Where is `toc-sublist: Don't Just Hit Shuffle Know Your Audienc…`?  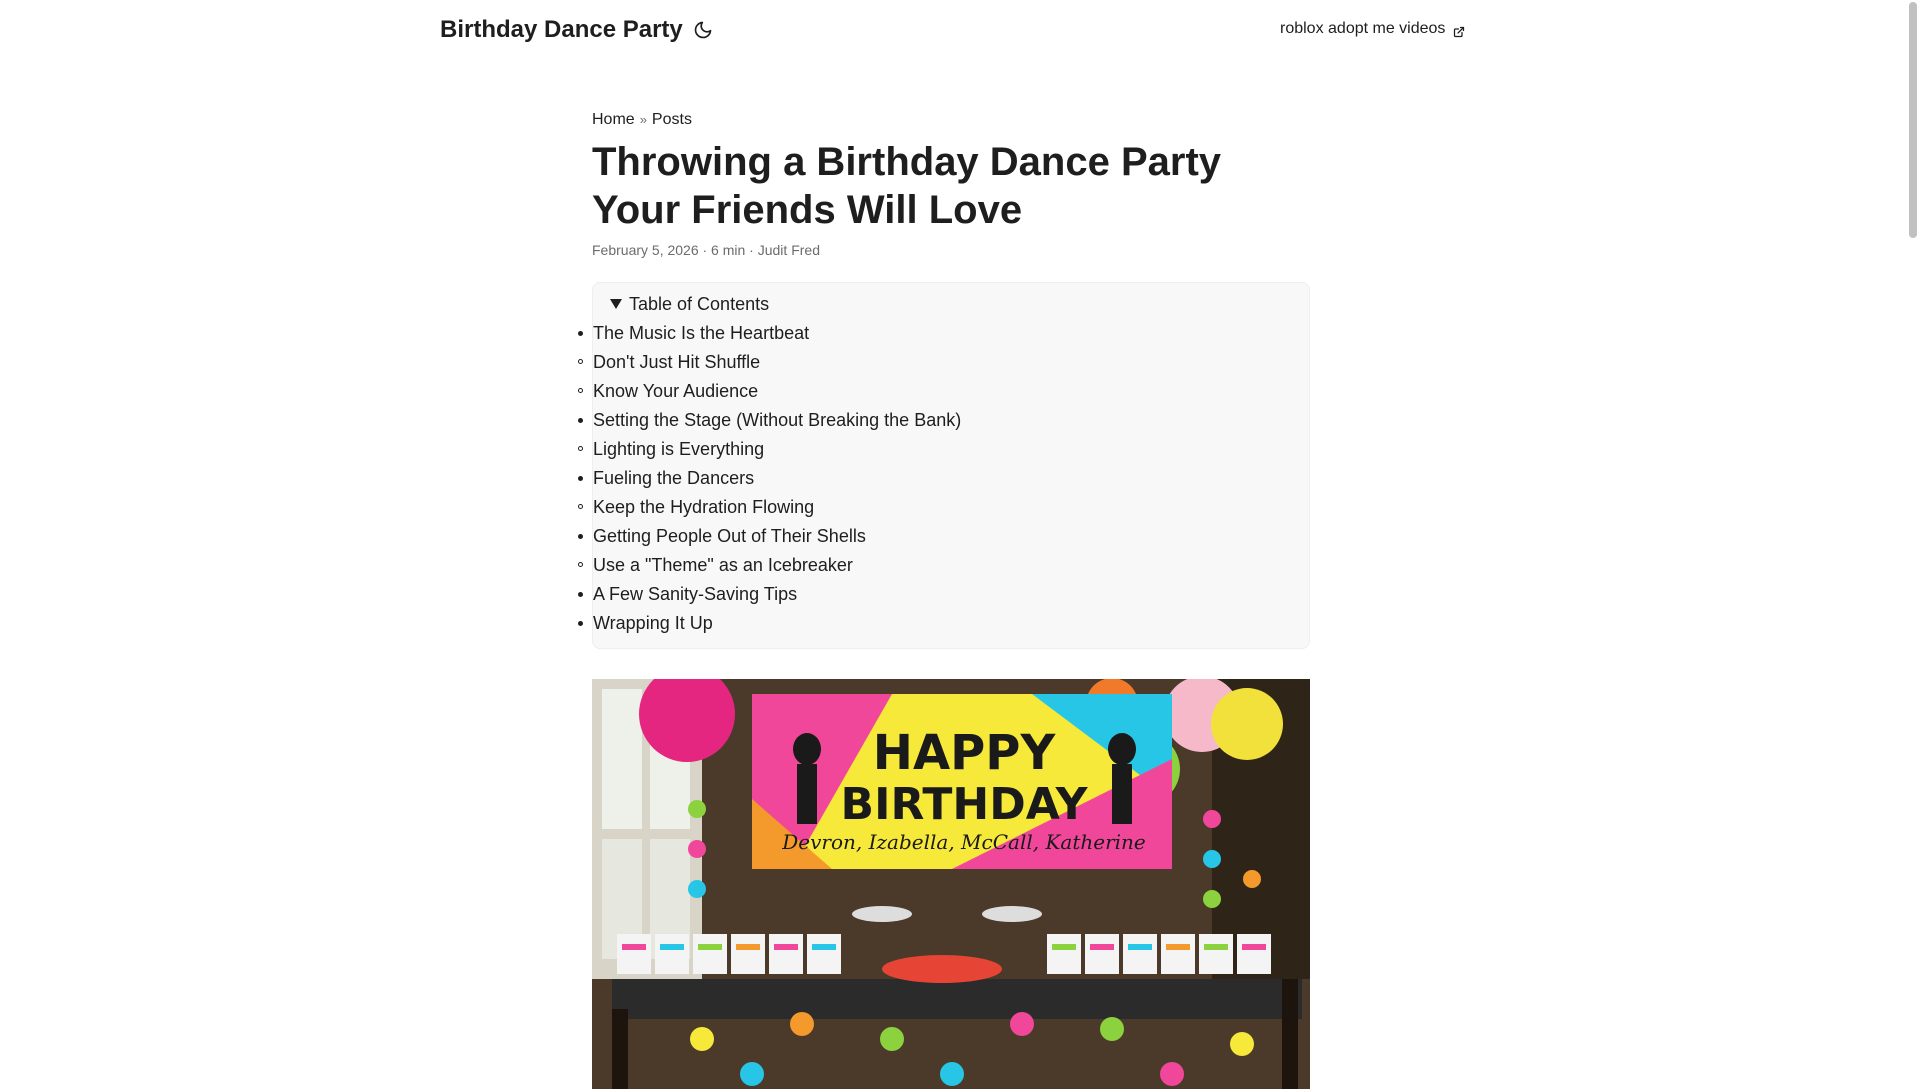
toc-sublist: Don't Just Hit Shuffle Know Your Audienc… is located at coordinates (943, 377).